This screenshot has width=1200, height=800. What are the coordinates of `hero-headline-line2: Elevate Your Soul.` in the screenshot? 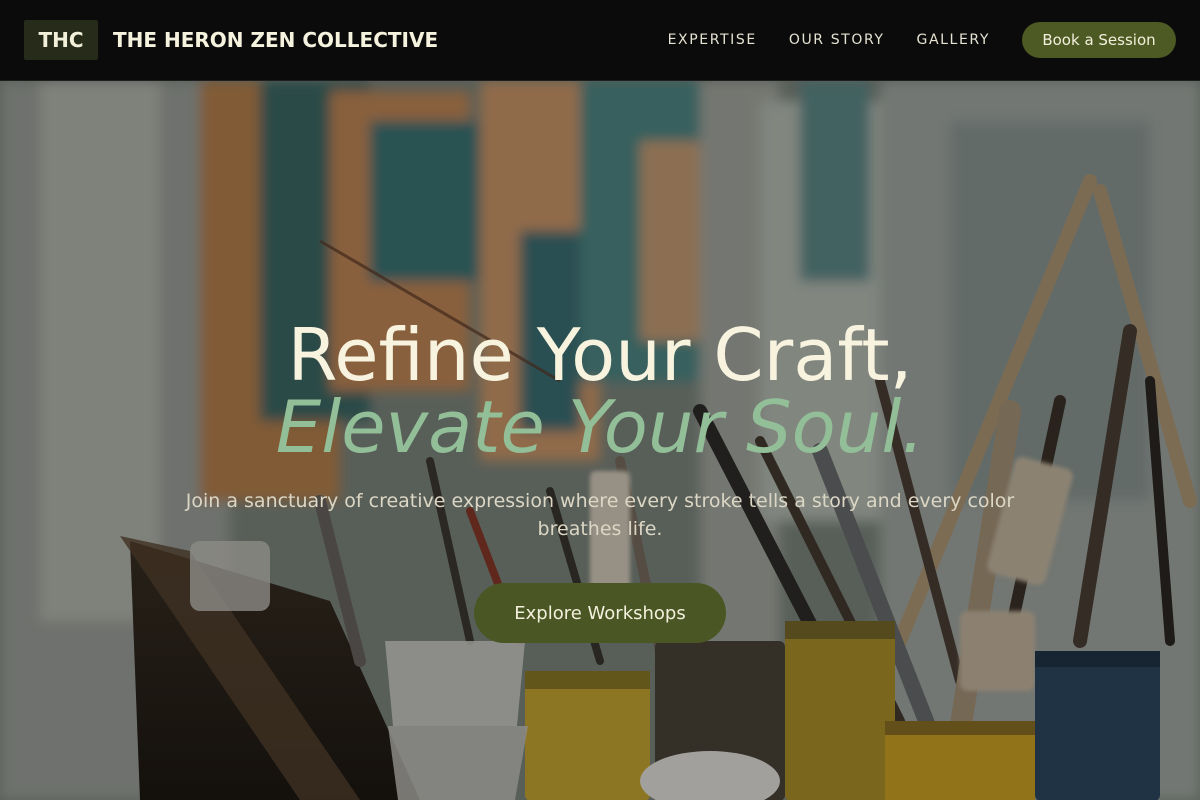 It's located at (600, 427).